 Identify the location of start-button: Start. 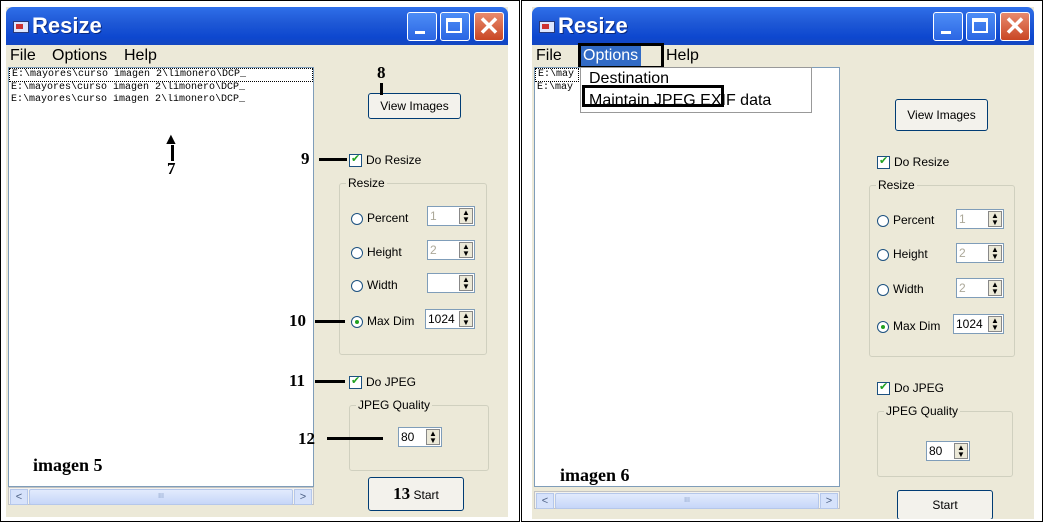
(945, 504).